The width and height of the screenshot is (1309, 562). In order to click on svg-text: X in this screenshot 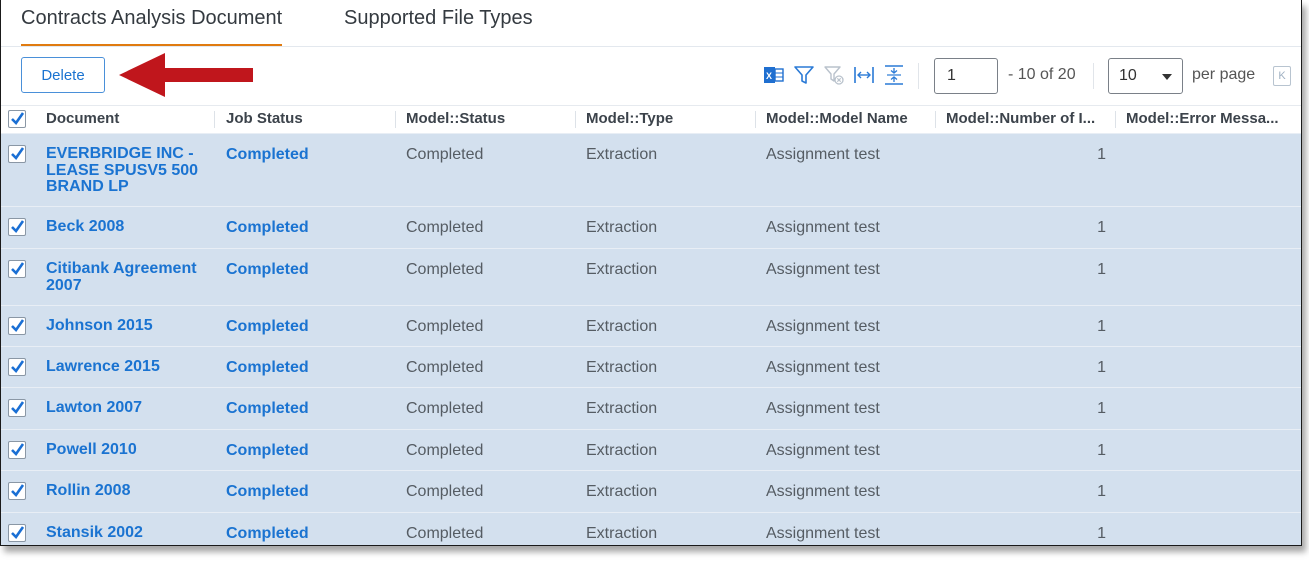, I will do `click(769, 76)`.